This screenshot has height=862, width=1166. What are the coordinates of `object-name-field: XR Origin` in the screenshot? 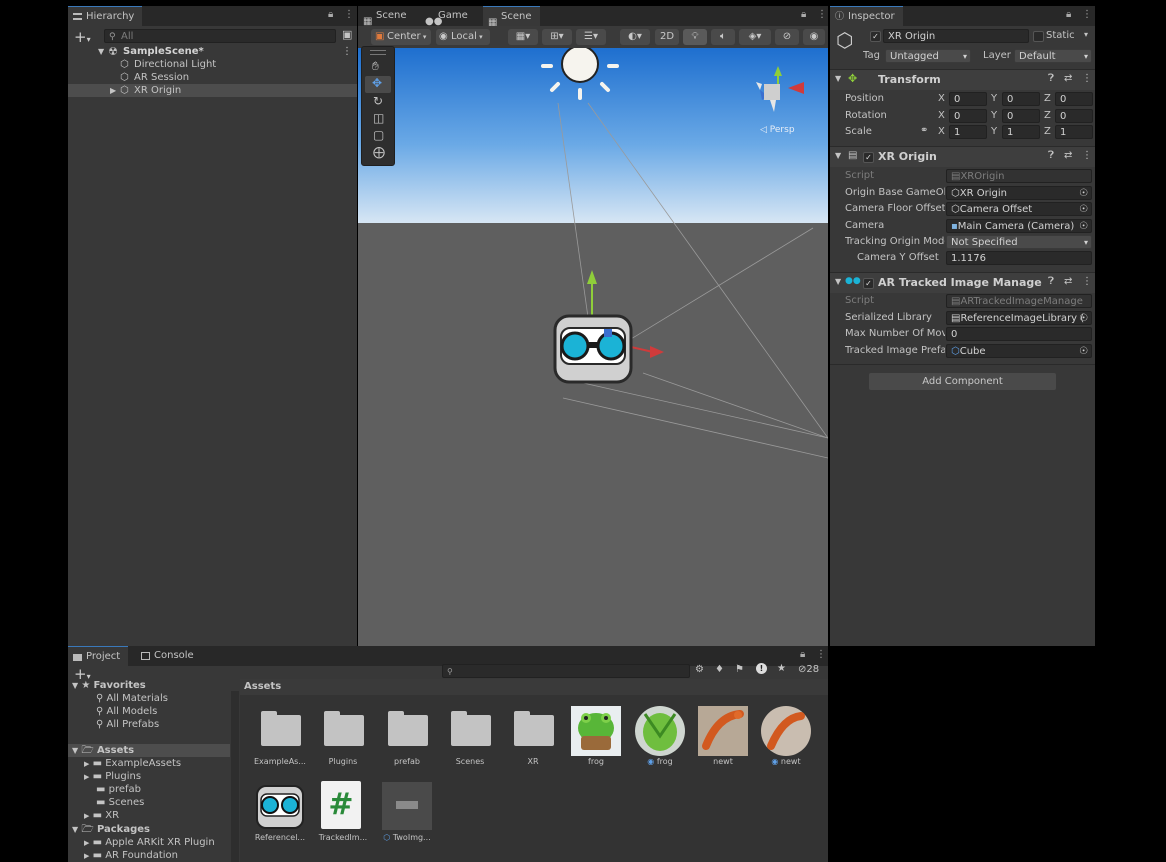 It's located at (956, 36).